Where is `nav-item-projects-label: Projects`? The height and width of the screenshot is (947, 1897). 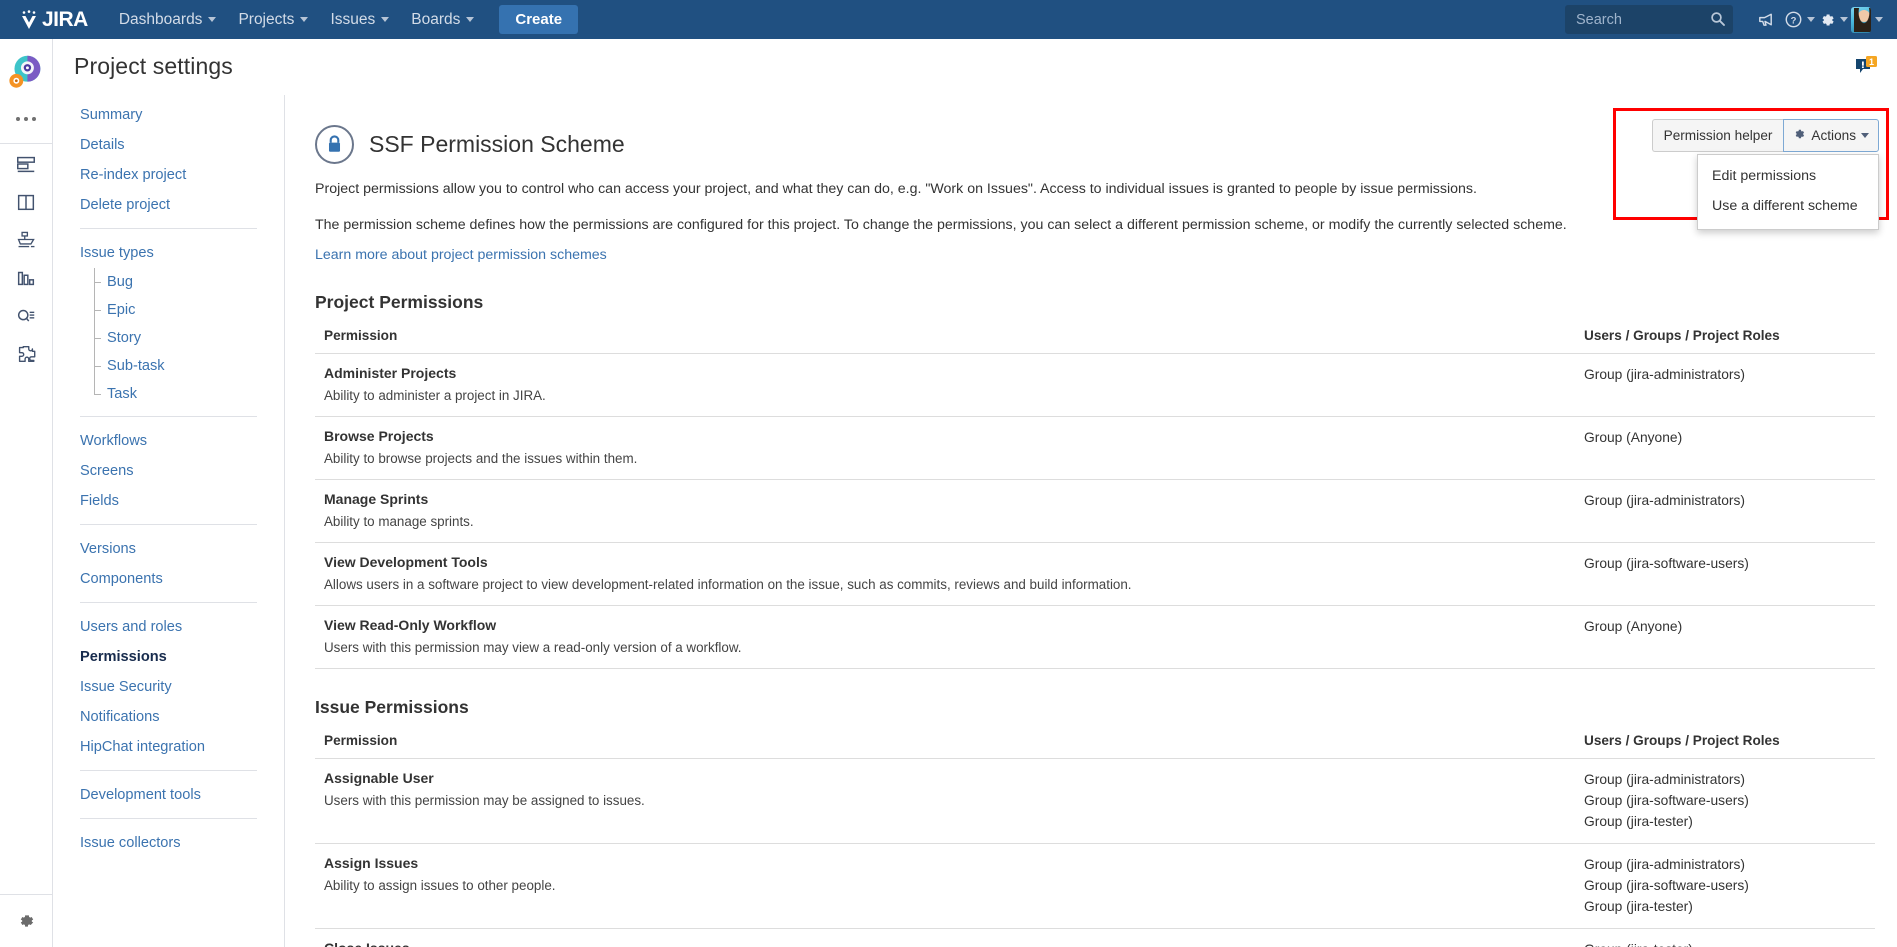
nav-item-projects-label: Projects is located at coordinates (266, 19).